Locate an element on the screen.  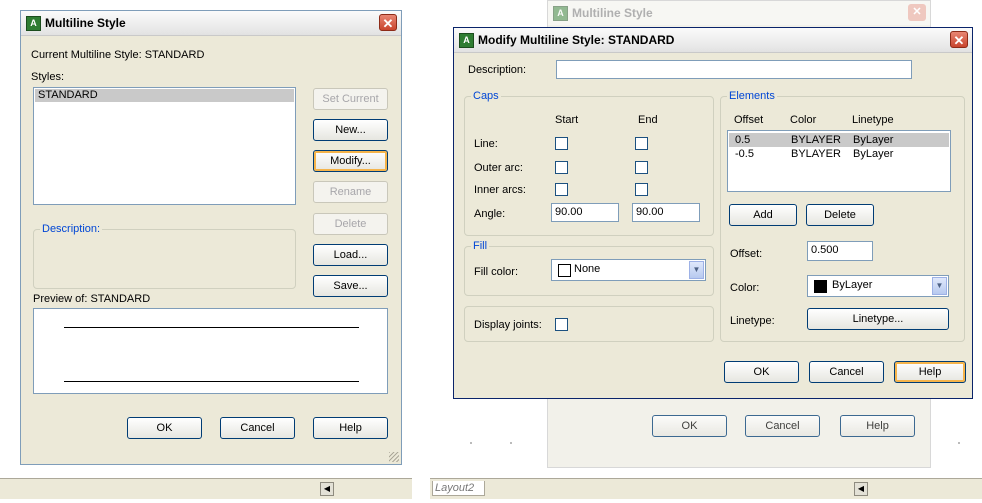
elements-label: Elements is located at coordinates (752, 96).